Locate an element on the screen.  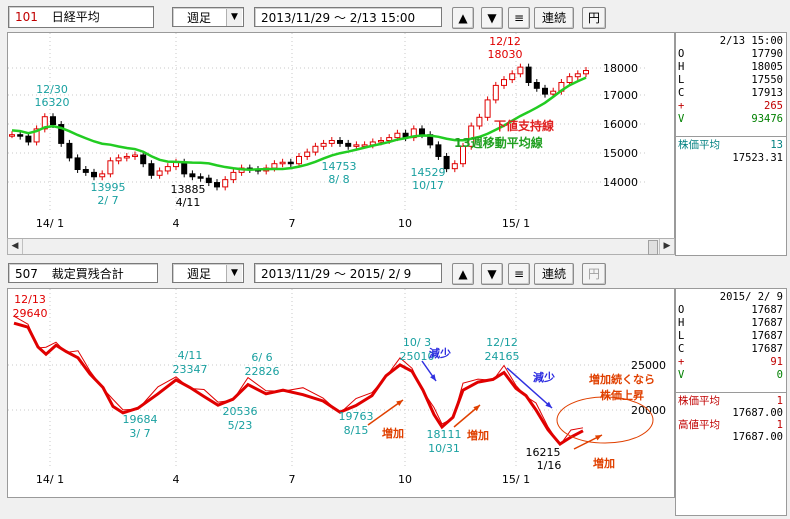
ma-line-label: 13週移動平均線 is located at coordinates (498, 142).